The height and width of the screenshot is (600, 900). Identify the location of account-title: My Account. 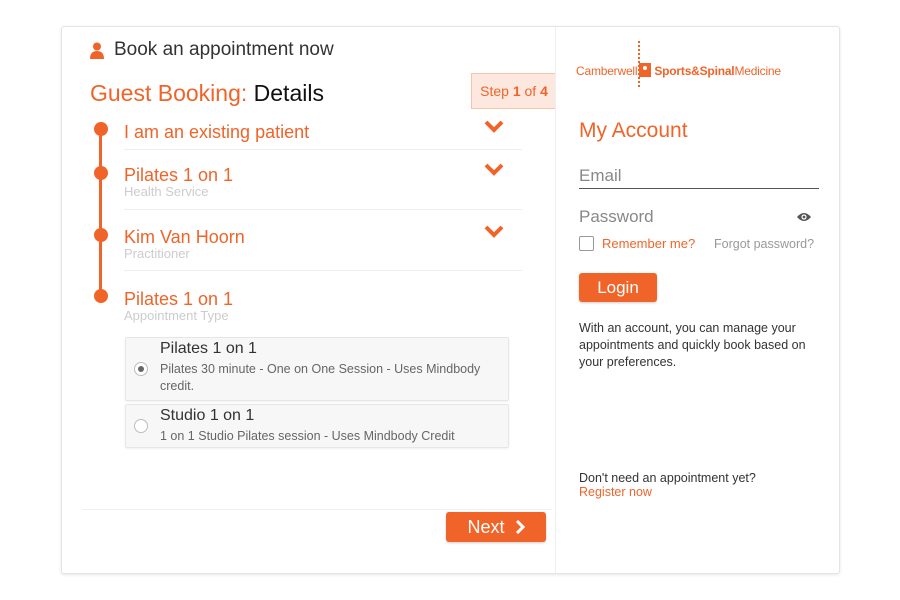
(633, 130).